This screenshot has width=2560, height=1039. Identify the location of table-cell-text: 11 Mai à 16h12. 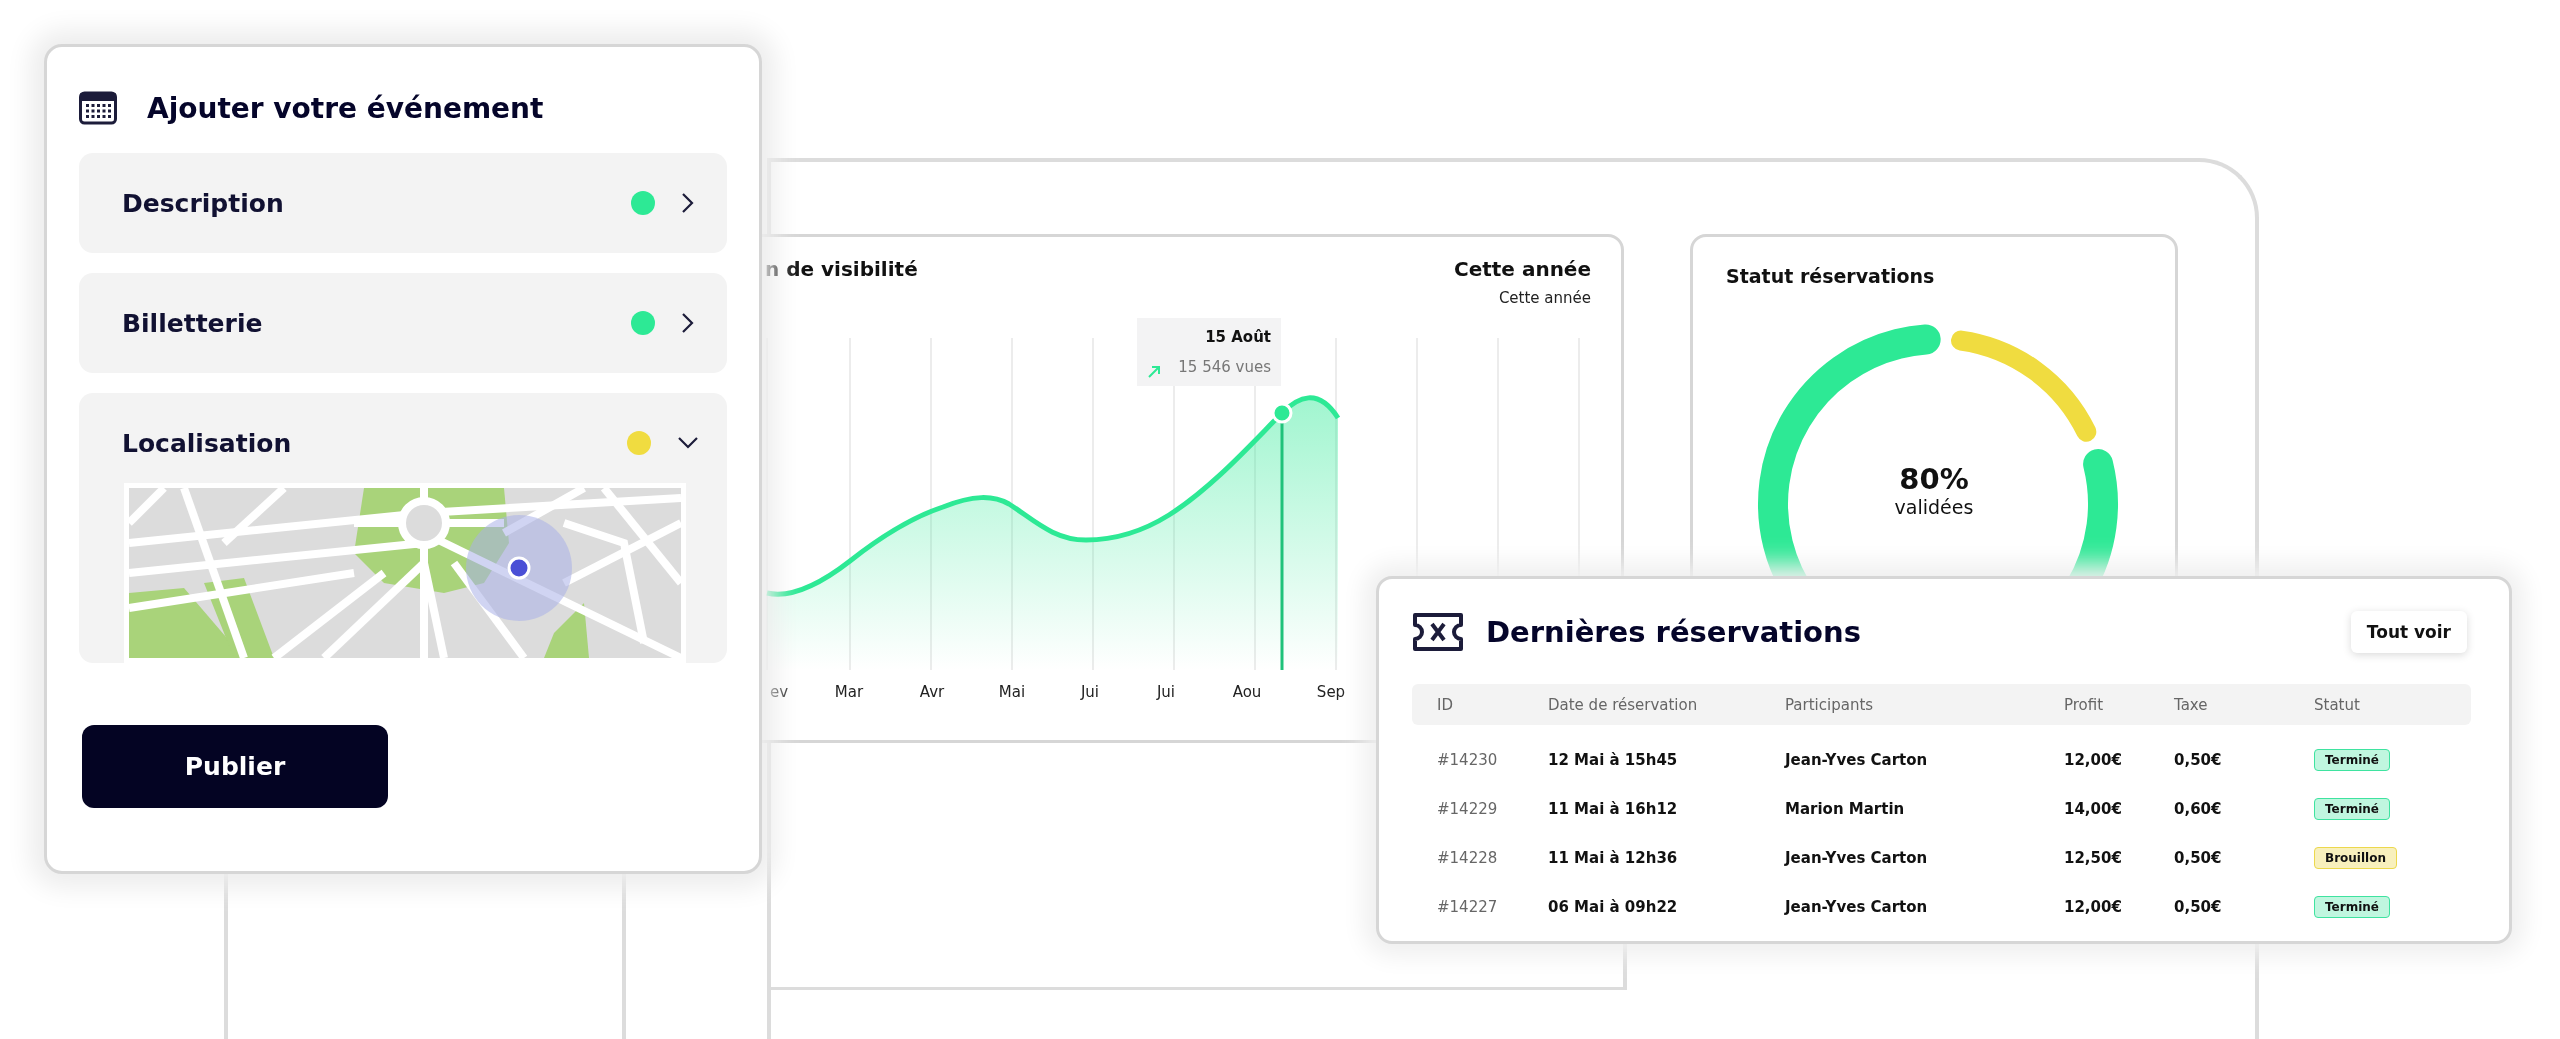
(1613, 808).